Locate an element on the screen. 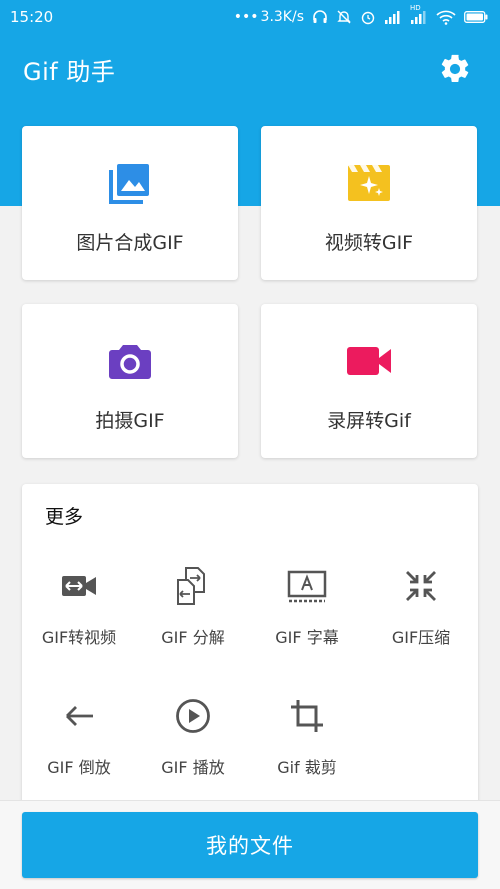 The height and width of the screenshot is (889, 500). bottom-bar: 我的文件 is located at coordinates (250, 844).